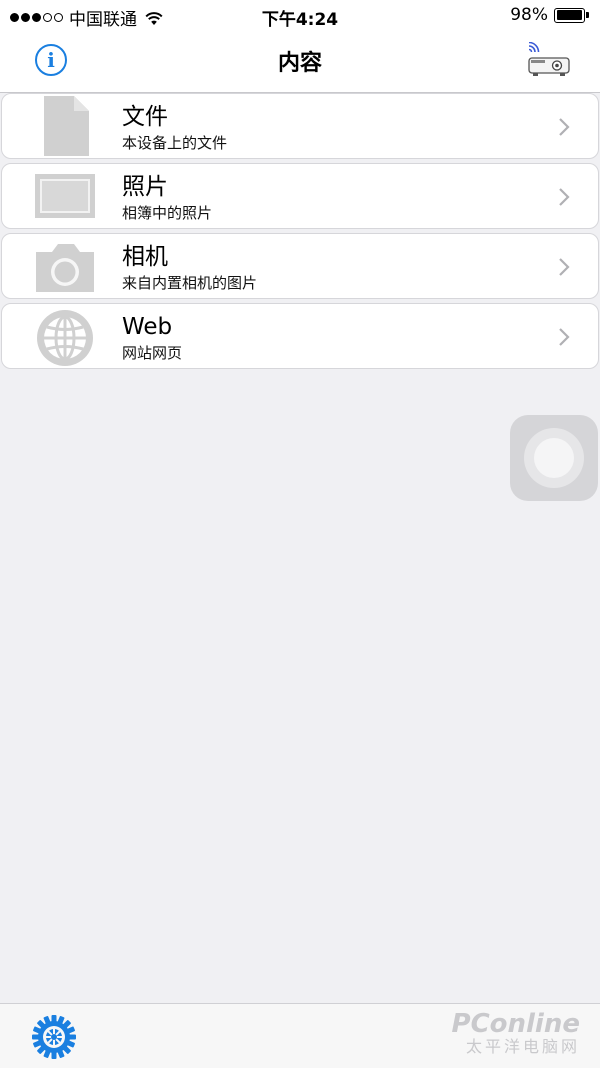  Describe the element at coordinates (549, 61) in the screenshot. I see `projector-icon` at that location.